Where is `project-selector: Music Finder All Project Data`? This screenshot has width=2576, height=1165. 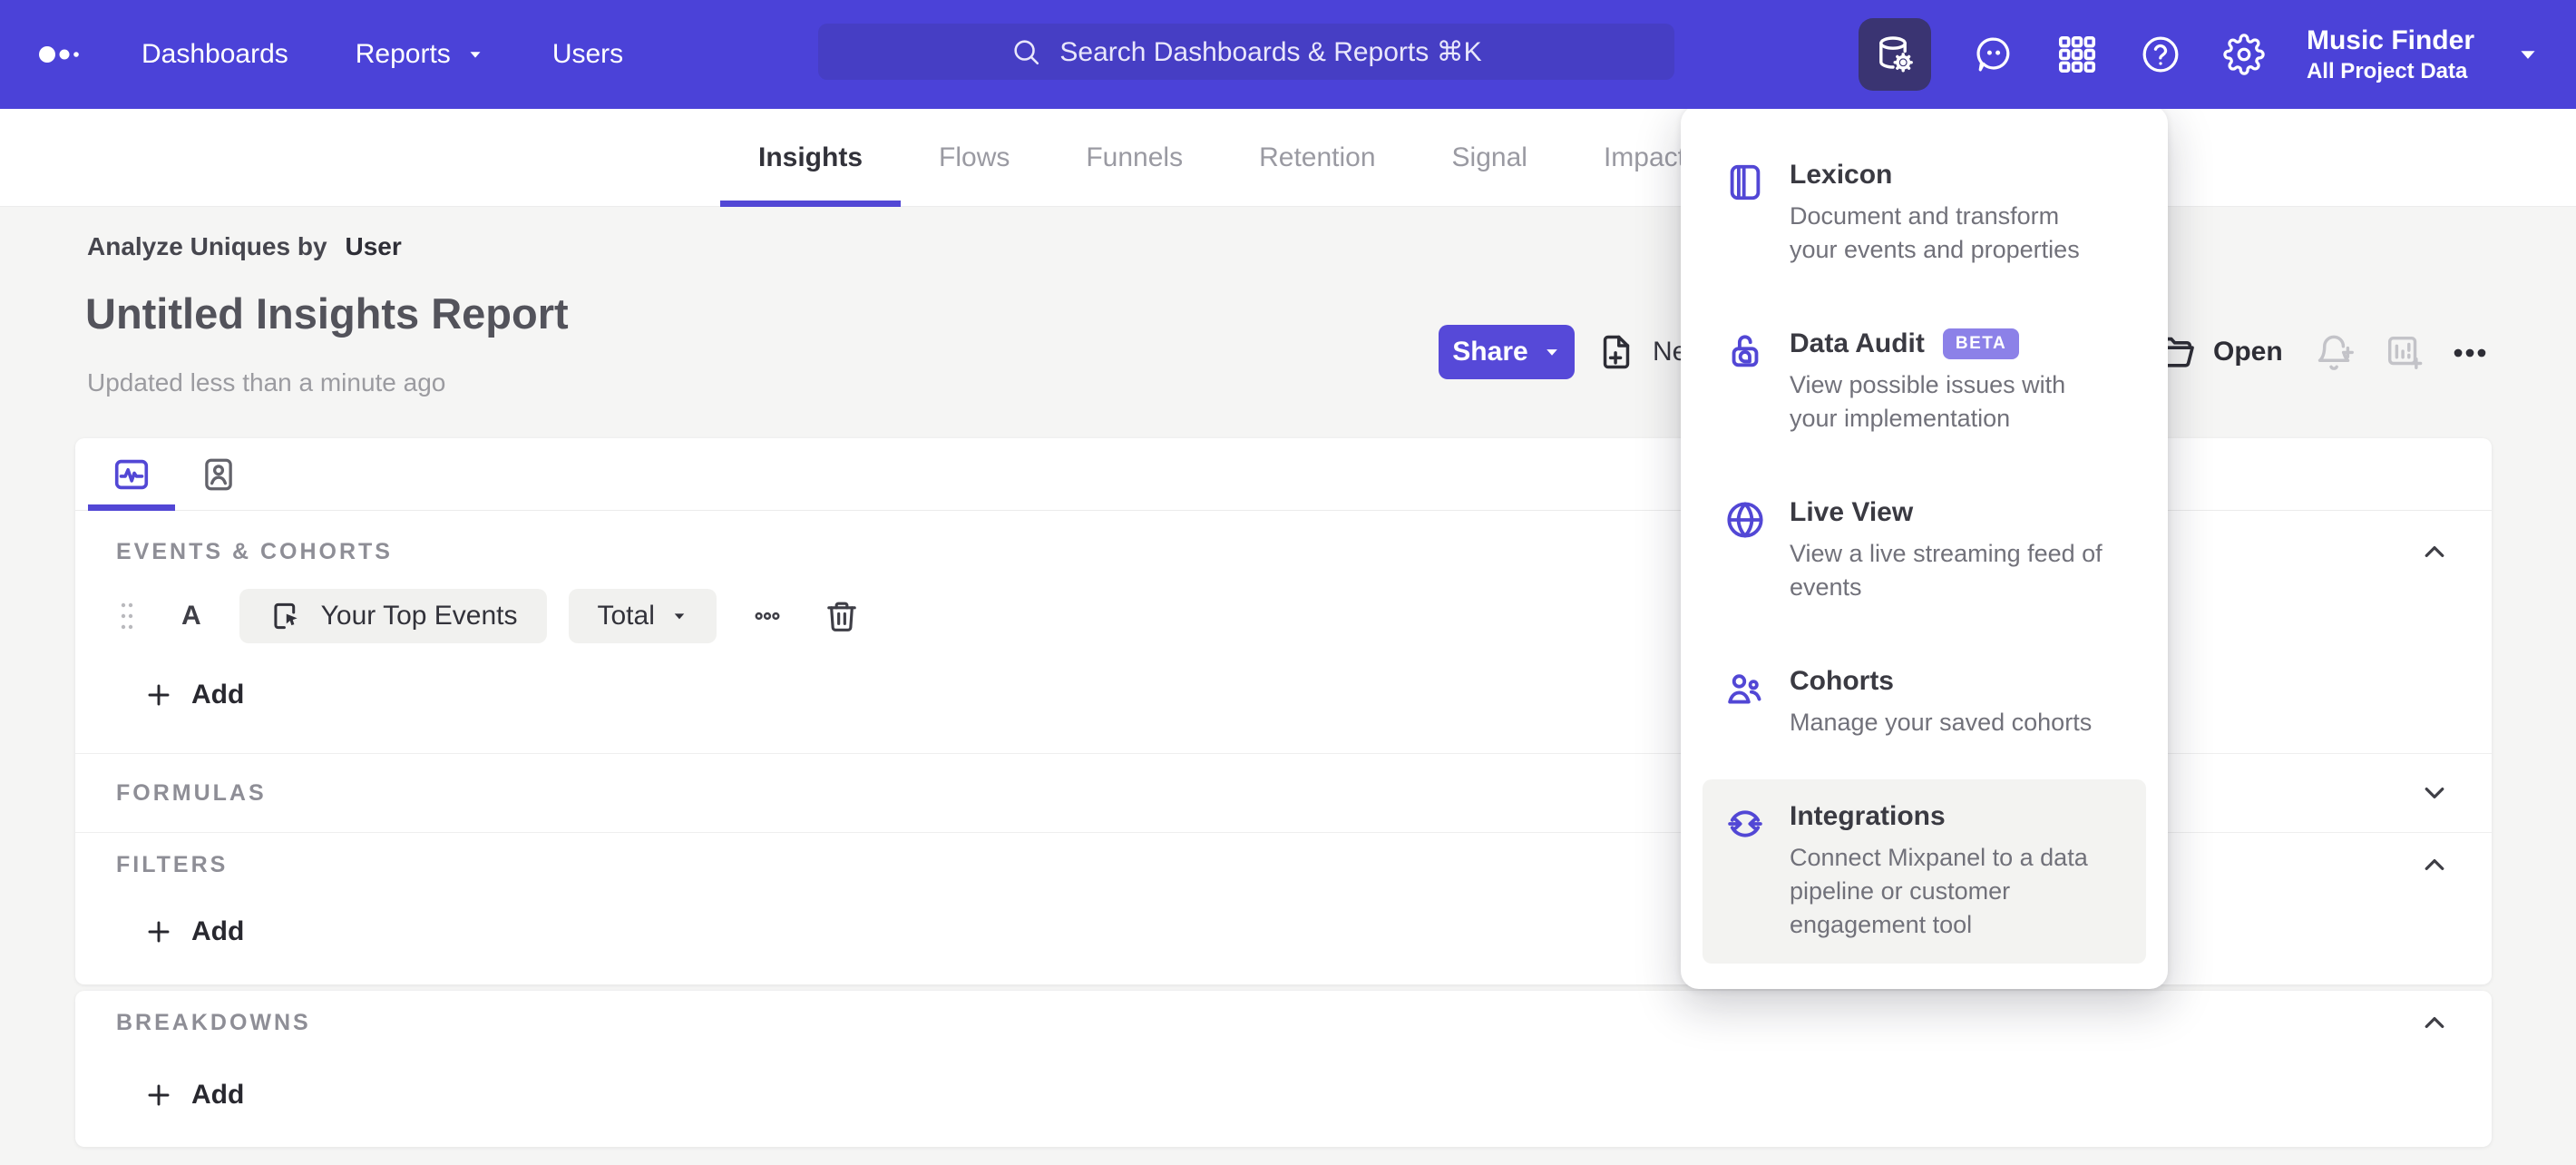
project-selector: Music Finder All Project Data is located at coordinates (2390, 54).